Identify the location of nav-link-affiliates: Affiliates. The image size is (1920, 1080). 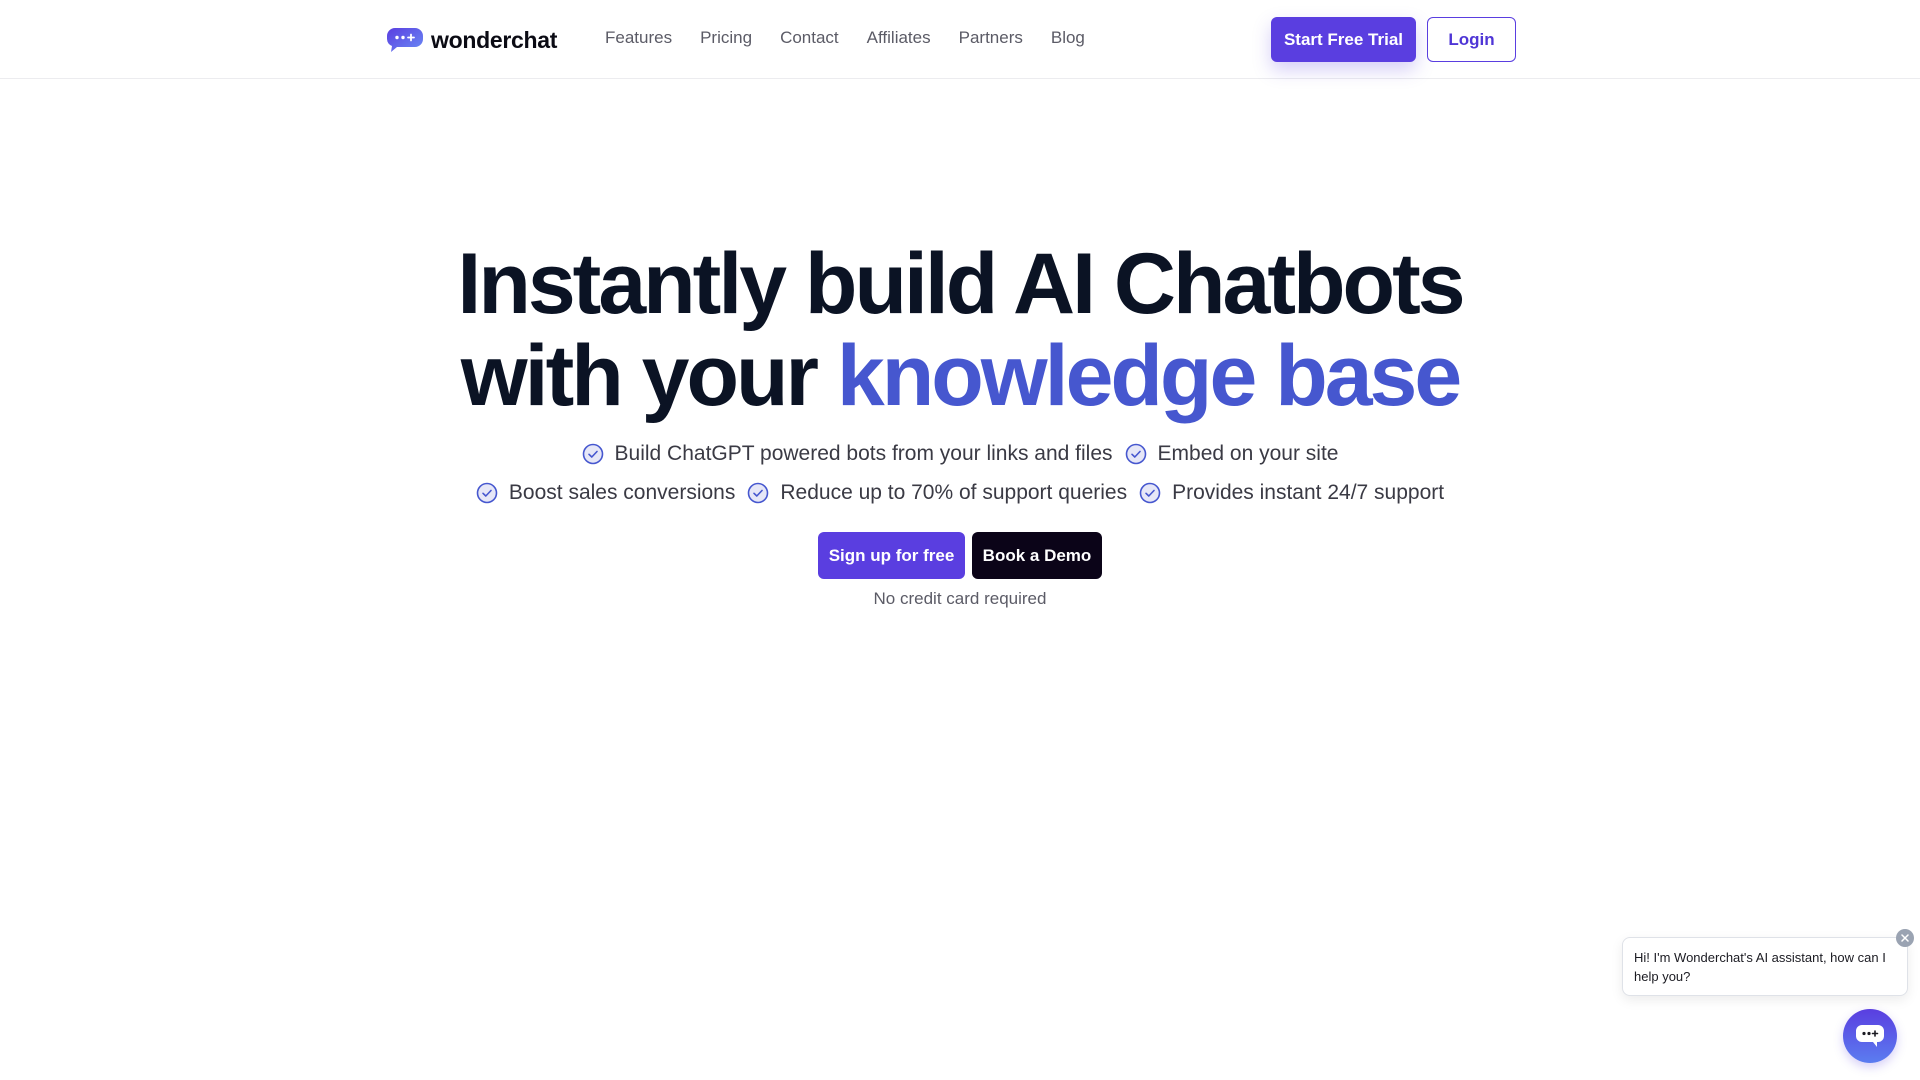
(899, 38).